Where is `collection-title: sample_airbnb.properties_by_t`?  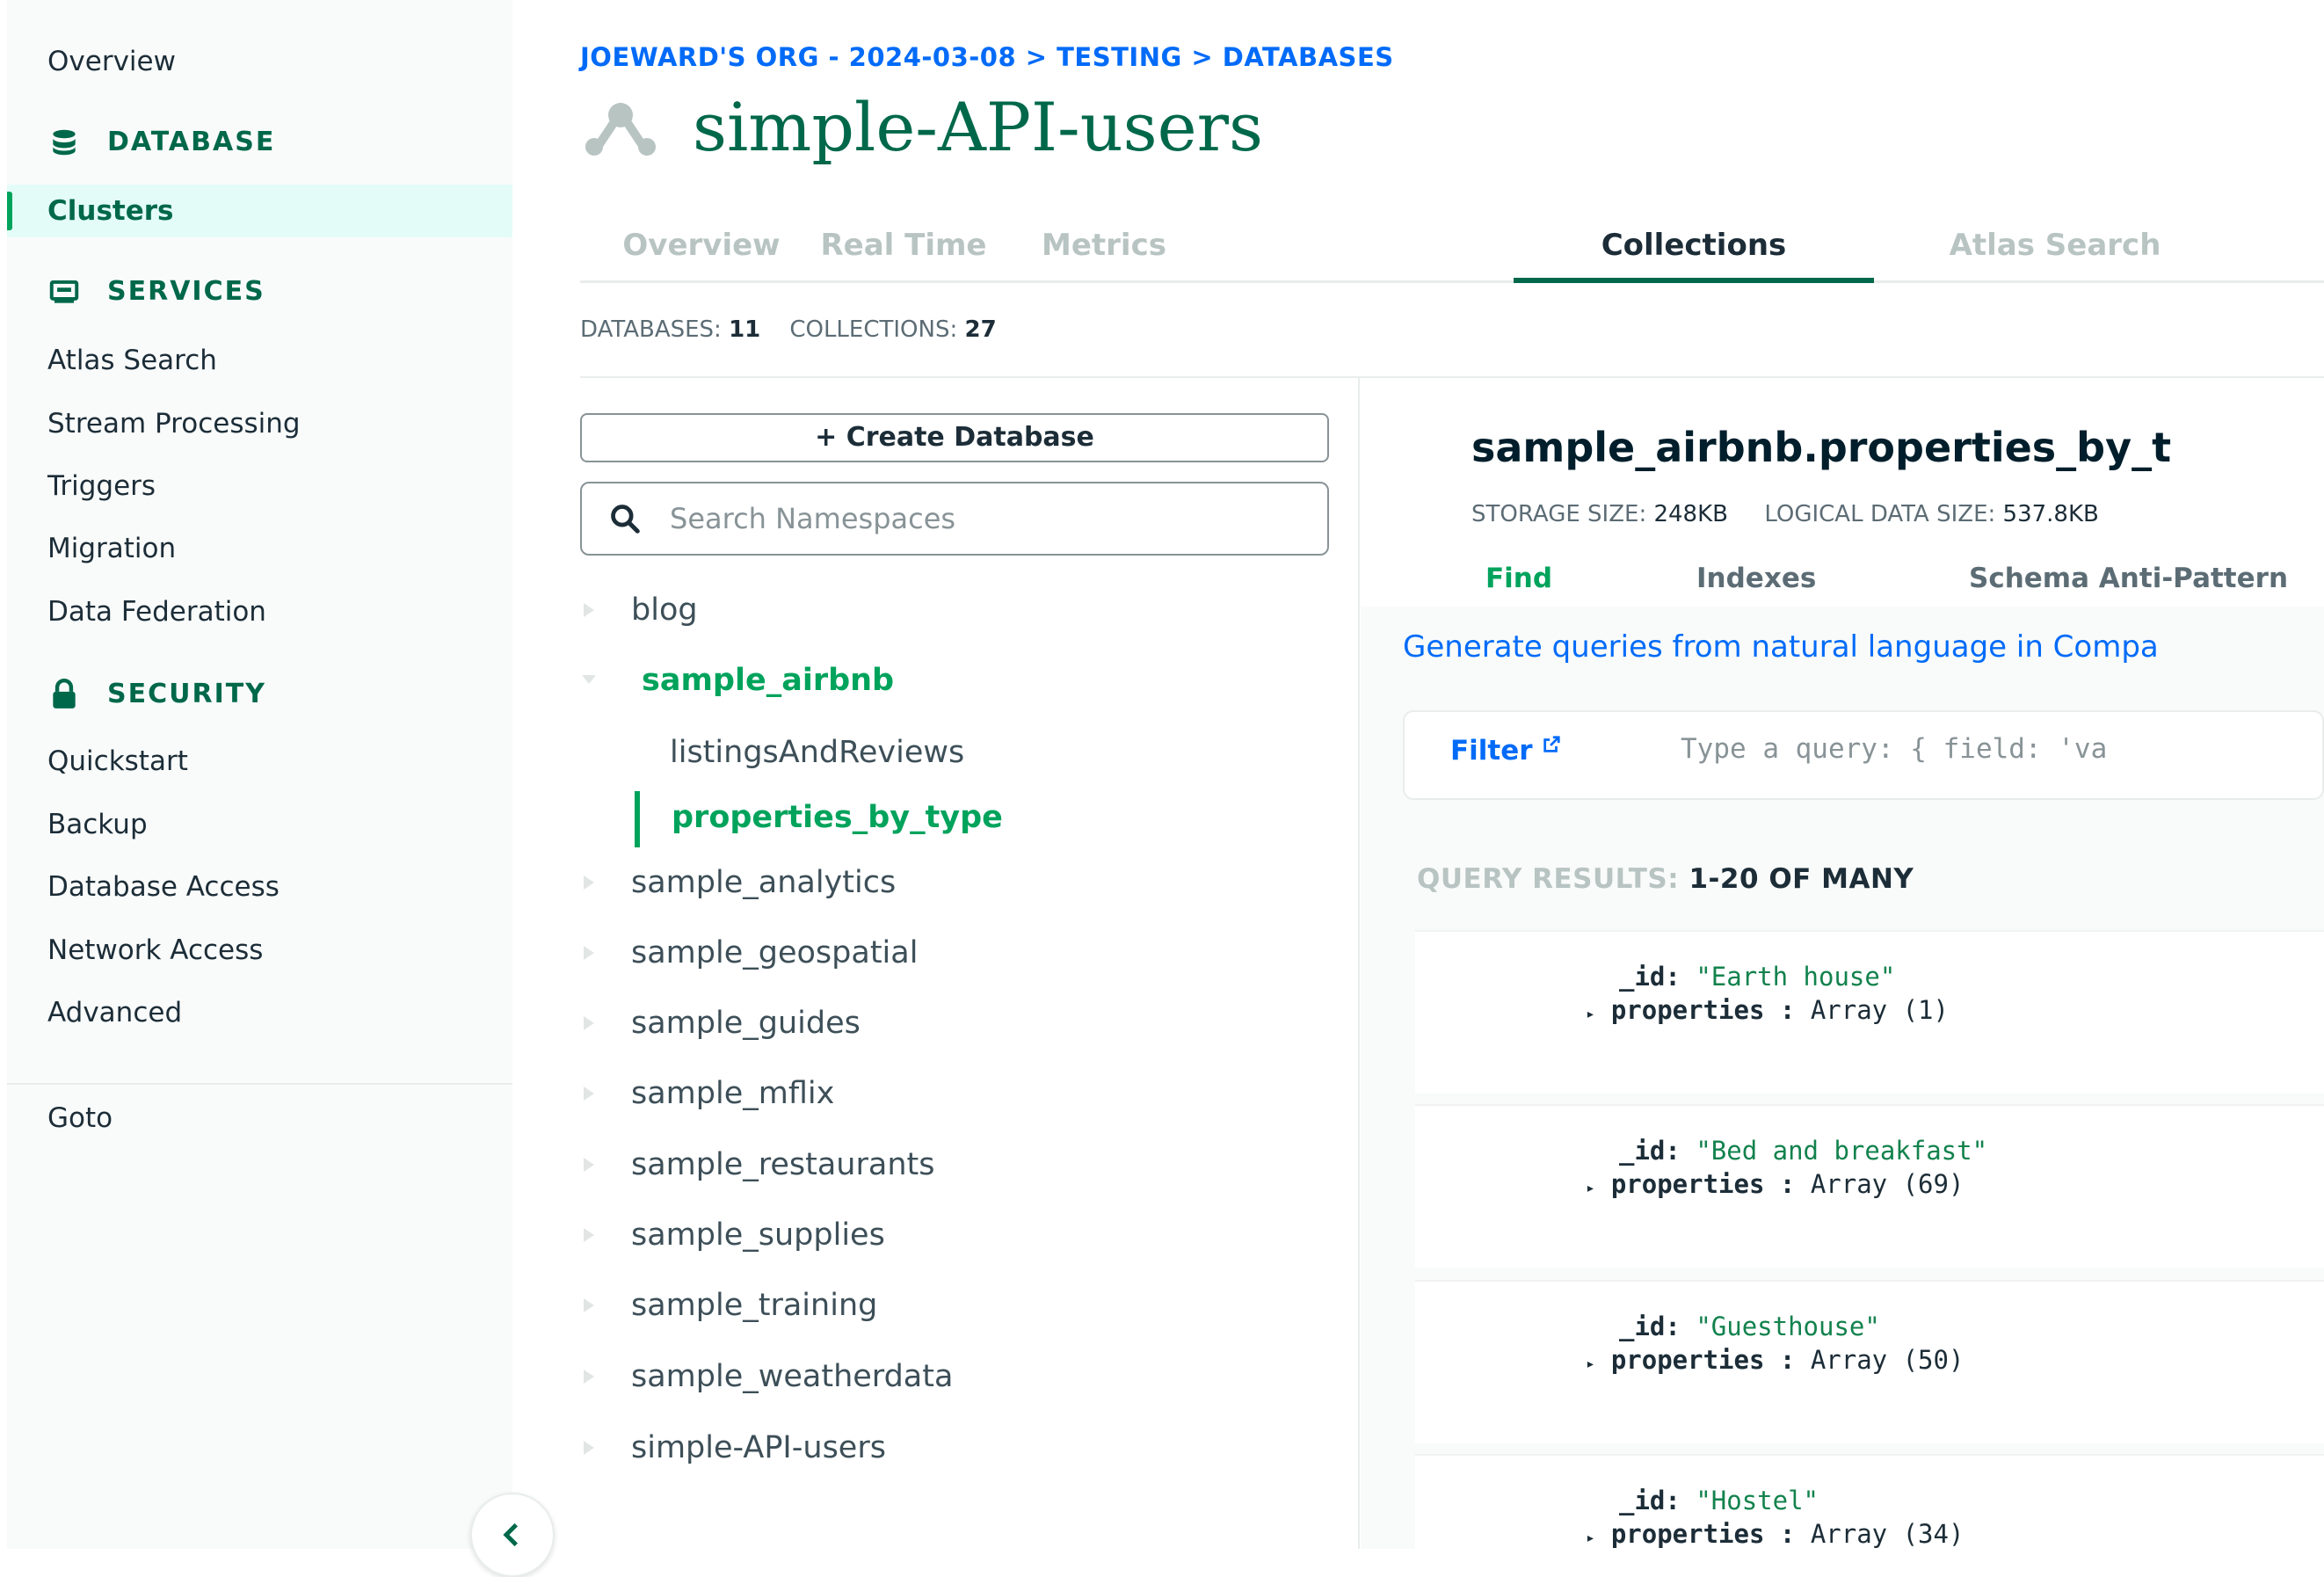 collection-title: sample_airbnb.properties_by_t is located at coordinates (1821, 447).